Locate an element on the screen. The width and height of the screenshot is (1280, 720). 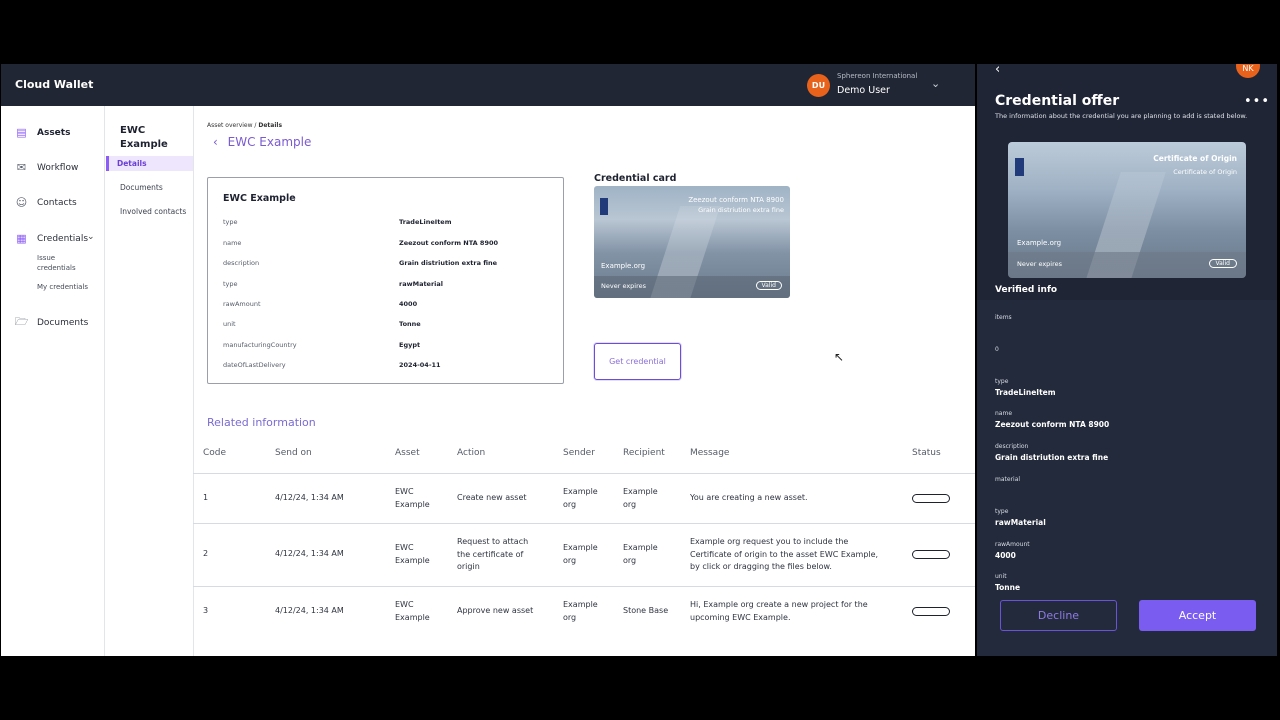
detail-value: 4000 is located at coordinates (408, 304).